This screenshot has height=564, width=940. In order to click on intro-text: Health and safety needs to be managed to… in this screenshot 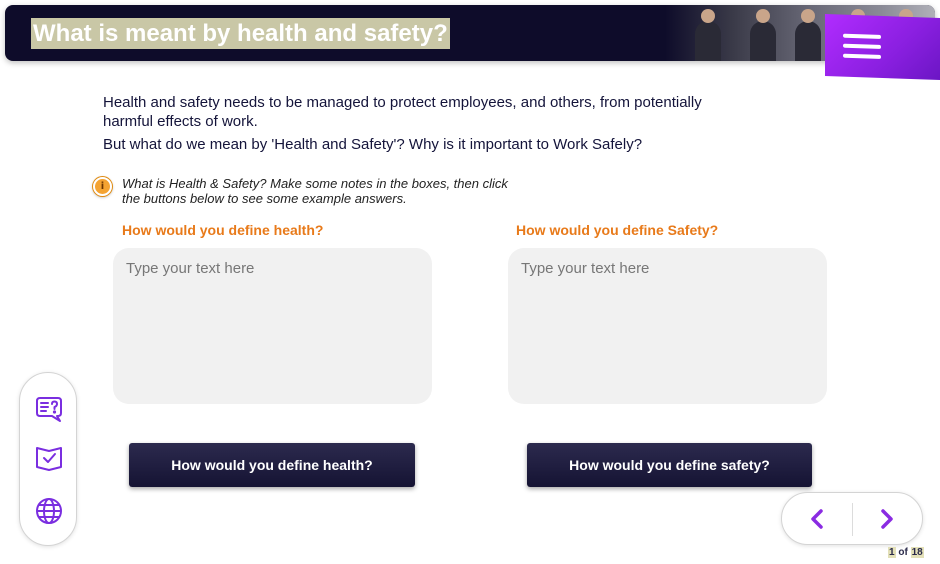, I will do `click(423, 125)`.